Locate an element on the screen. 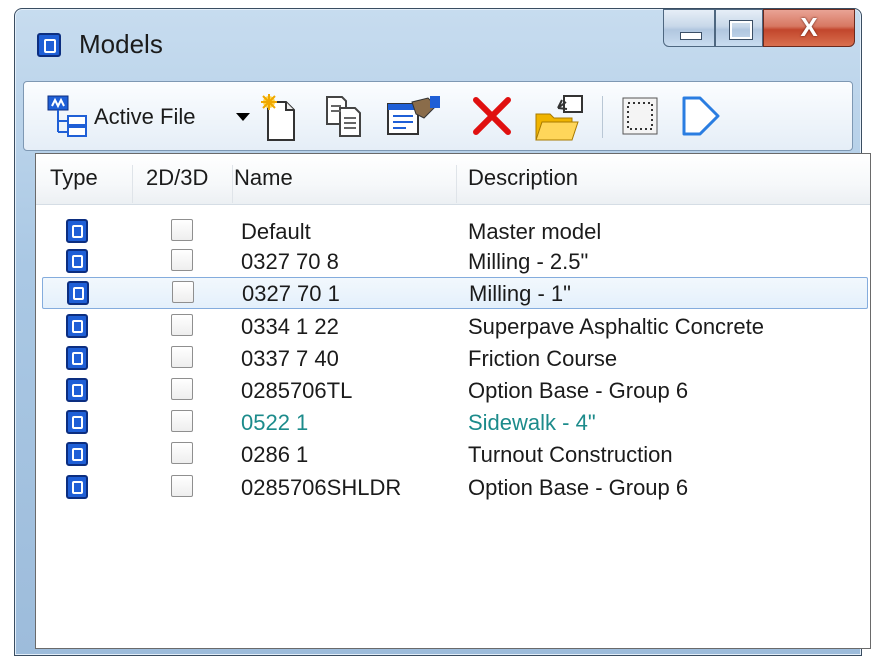  row-name: 0327 70 1 is located at coordinates (291, 293).